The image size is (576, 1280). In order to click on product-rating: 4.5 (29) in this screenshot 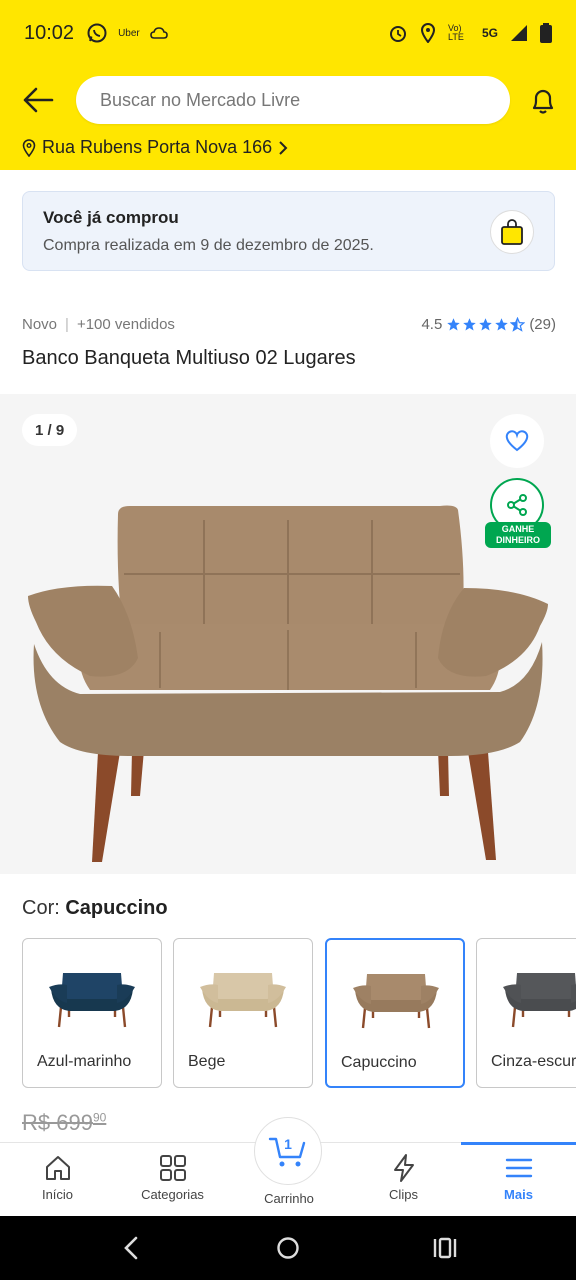, I will do `click(488, 324)`.